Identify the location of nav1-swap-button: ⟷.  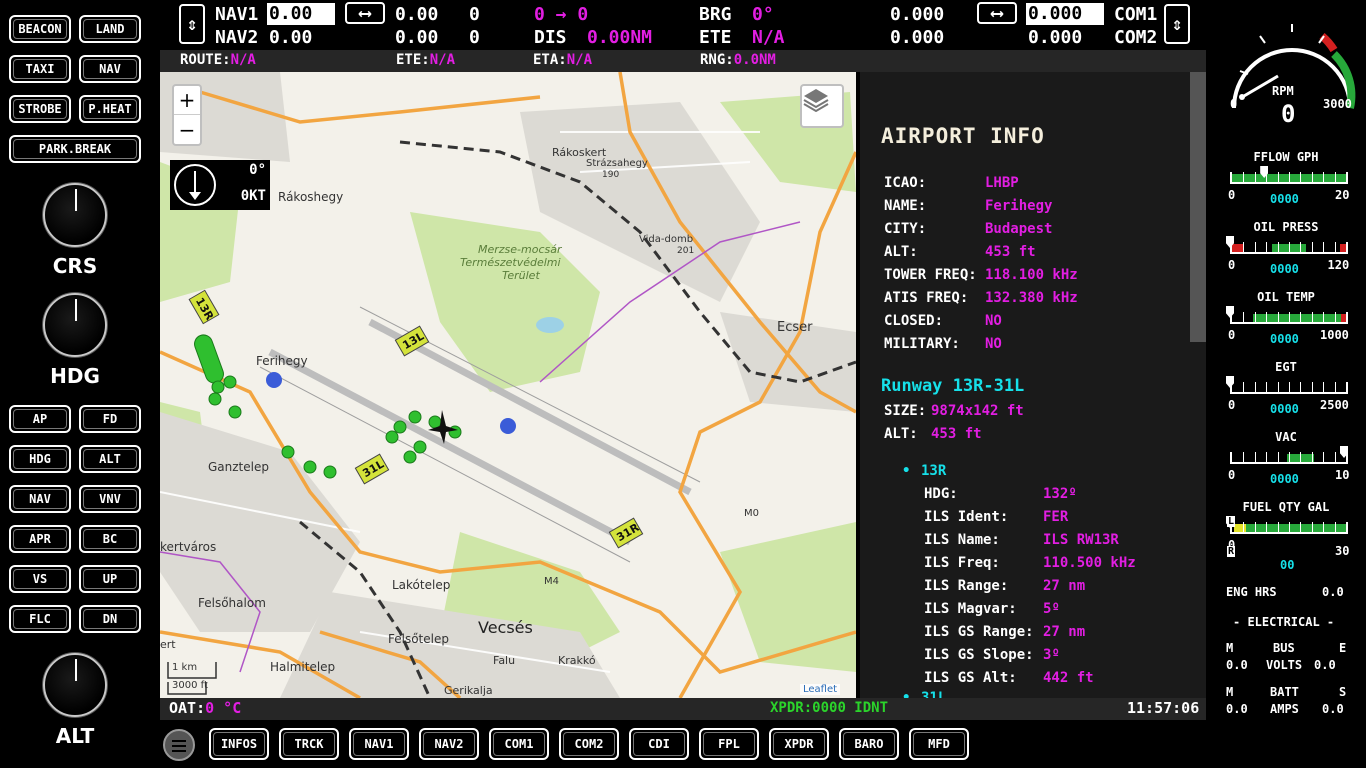
(365, 13).